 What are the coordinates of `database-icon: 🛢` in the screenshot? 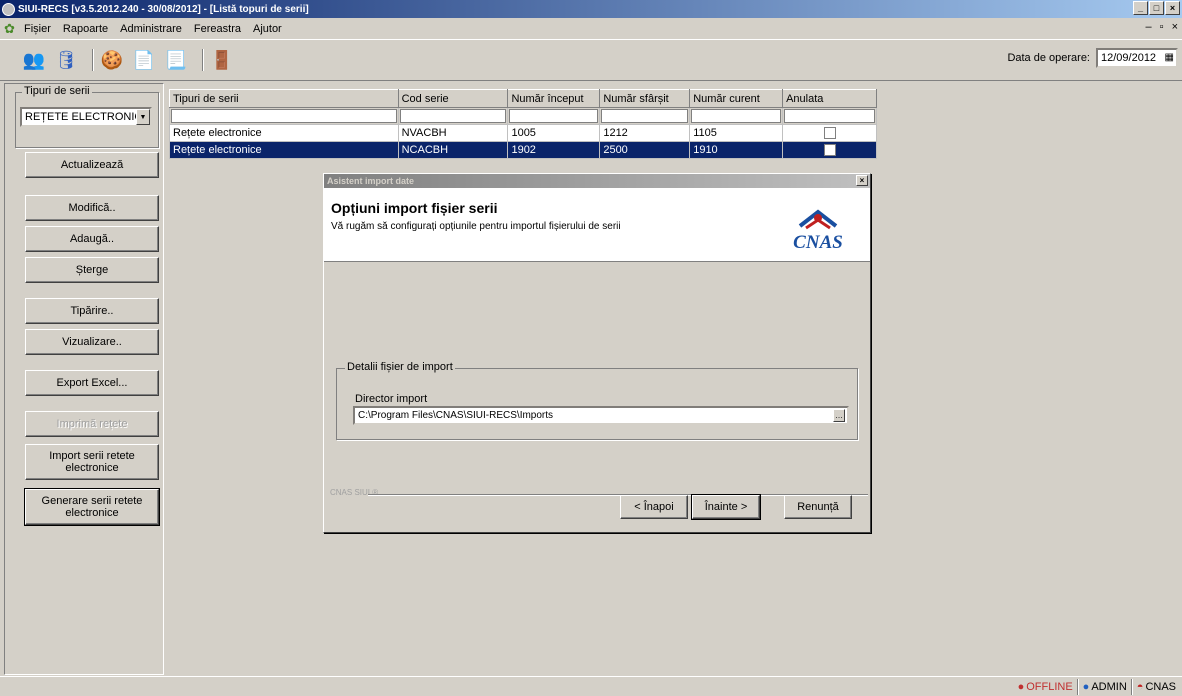 It's located at (66, 60).